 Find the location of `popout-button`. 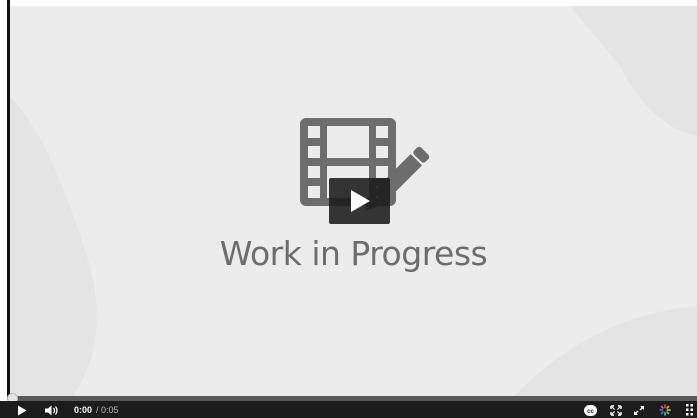

popout-button is located at coordinates (639, 410).